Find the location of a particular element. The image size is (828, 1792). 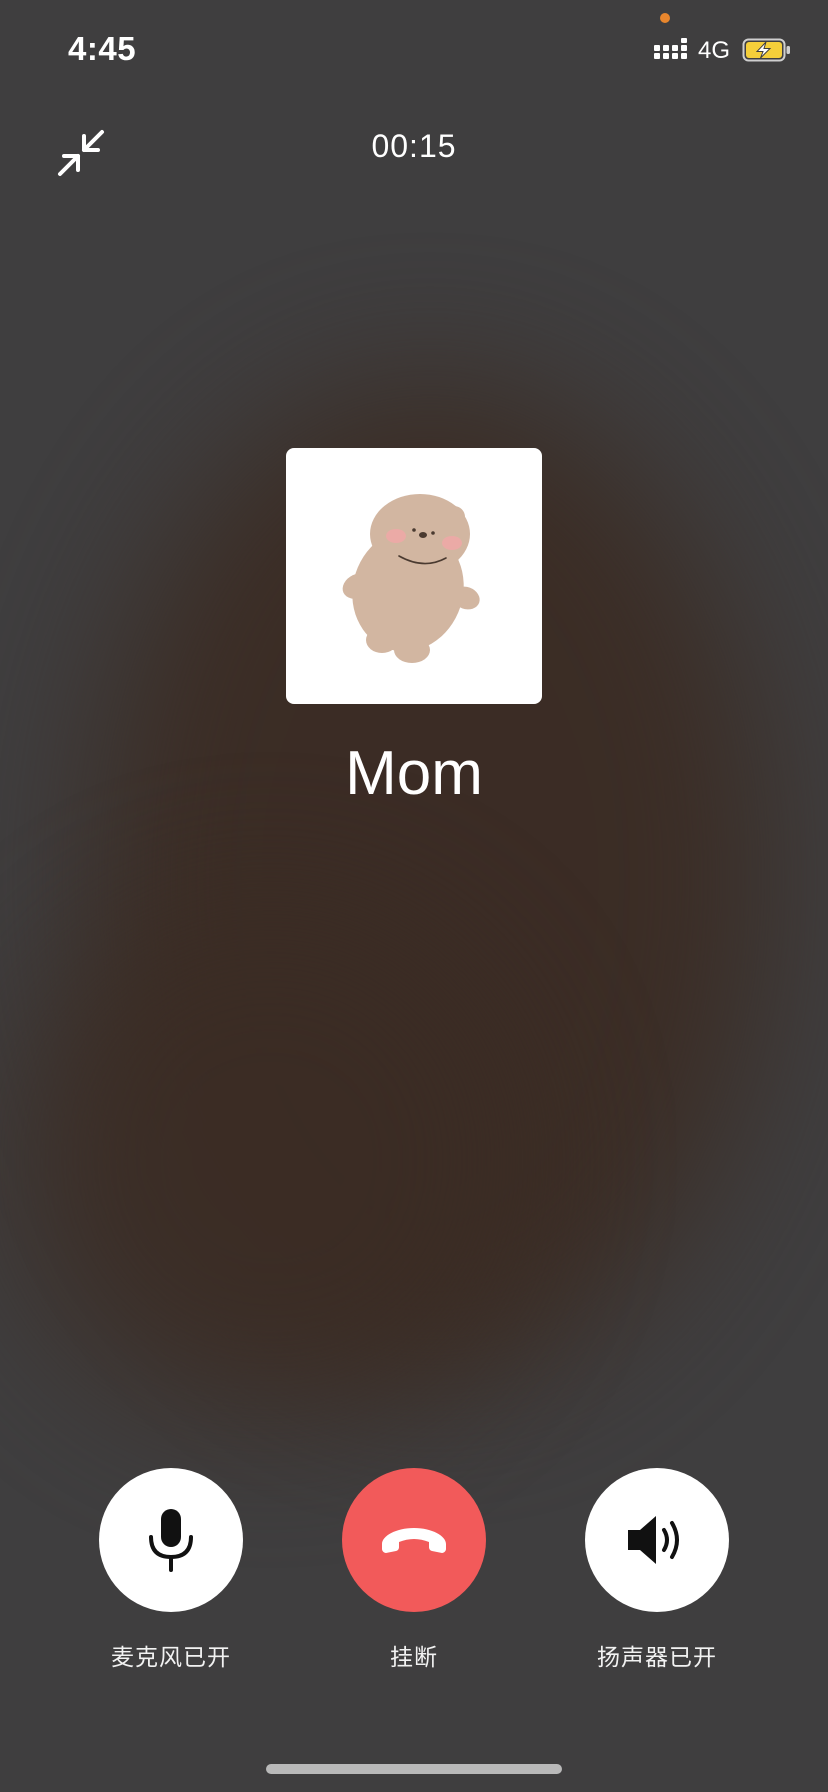

bear-avatar-icon is located at coordinates (411, 578).